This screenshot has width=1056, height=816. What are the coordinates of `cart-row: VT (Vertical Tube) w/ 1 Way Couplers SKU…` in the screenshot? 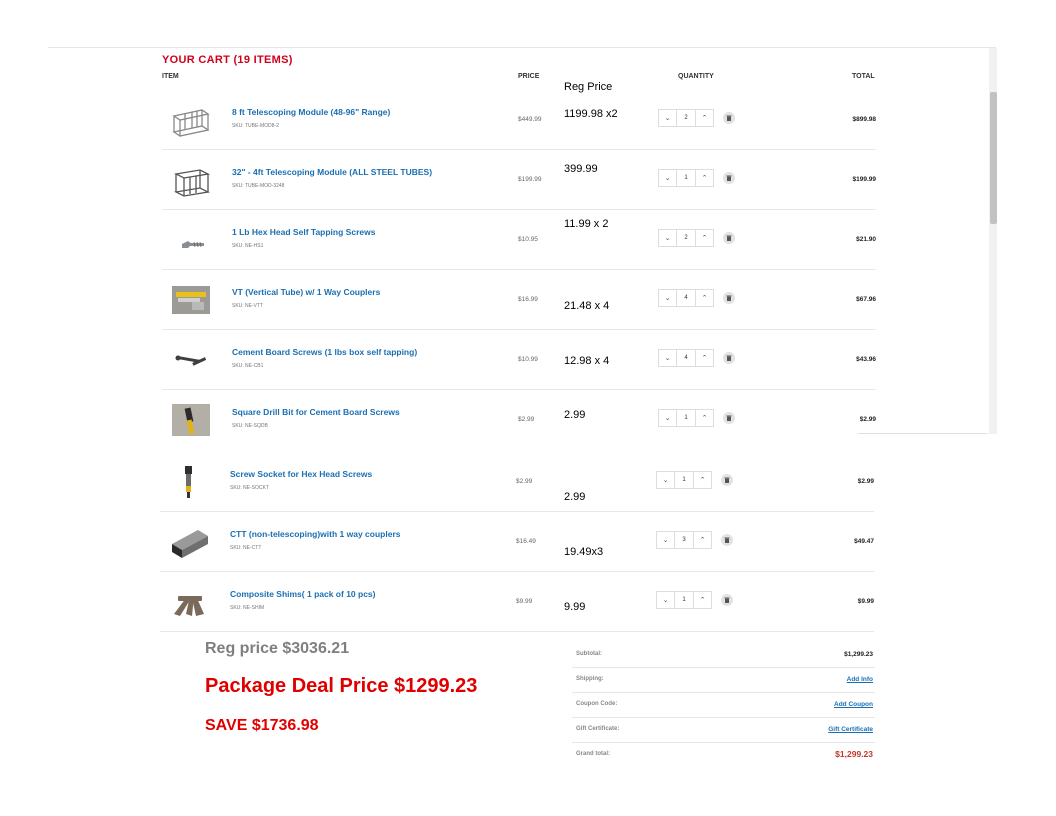 It's located at (519, 300).